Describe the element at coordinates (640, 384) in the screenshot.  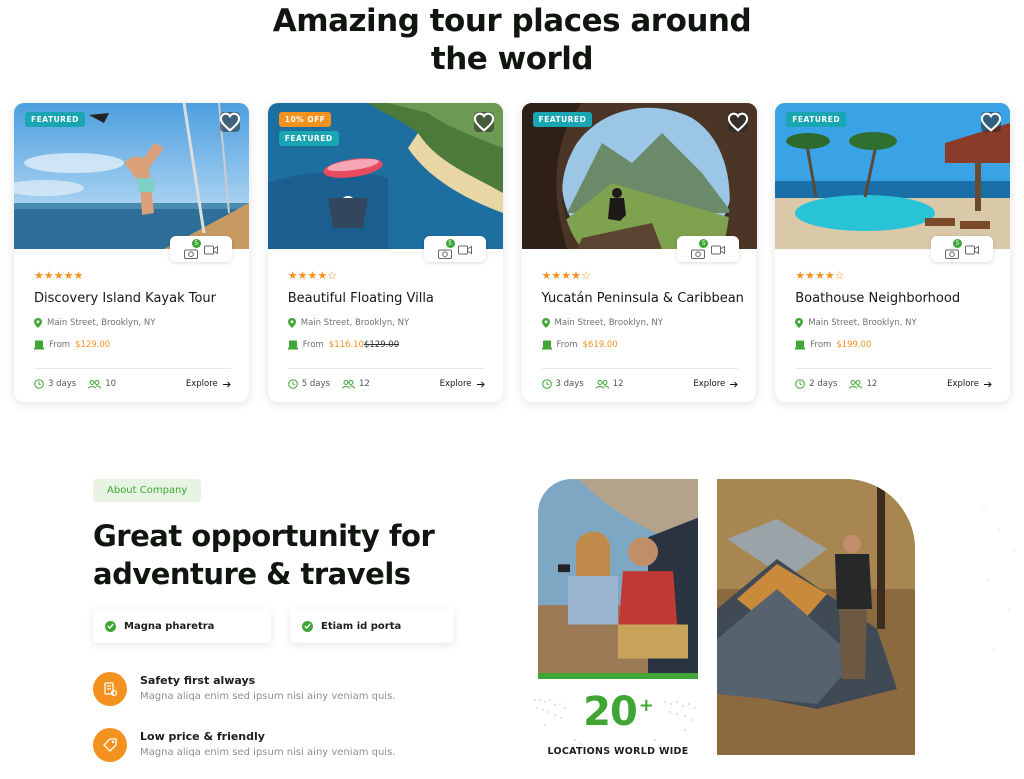
I see `card-footer: 3 days 12 Explore` at that location.